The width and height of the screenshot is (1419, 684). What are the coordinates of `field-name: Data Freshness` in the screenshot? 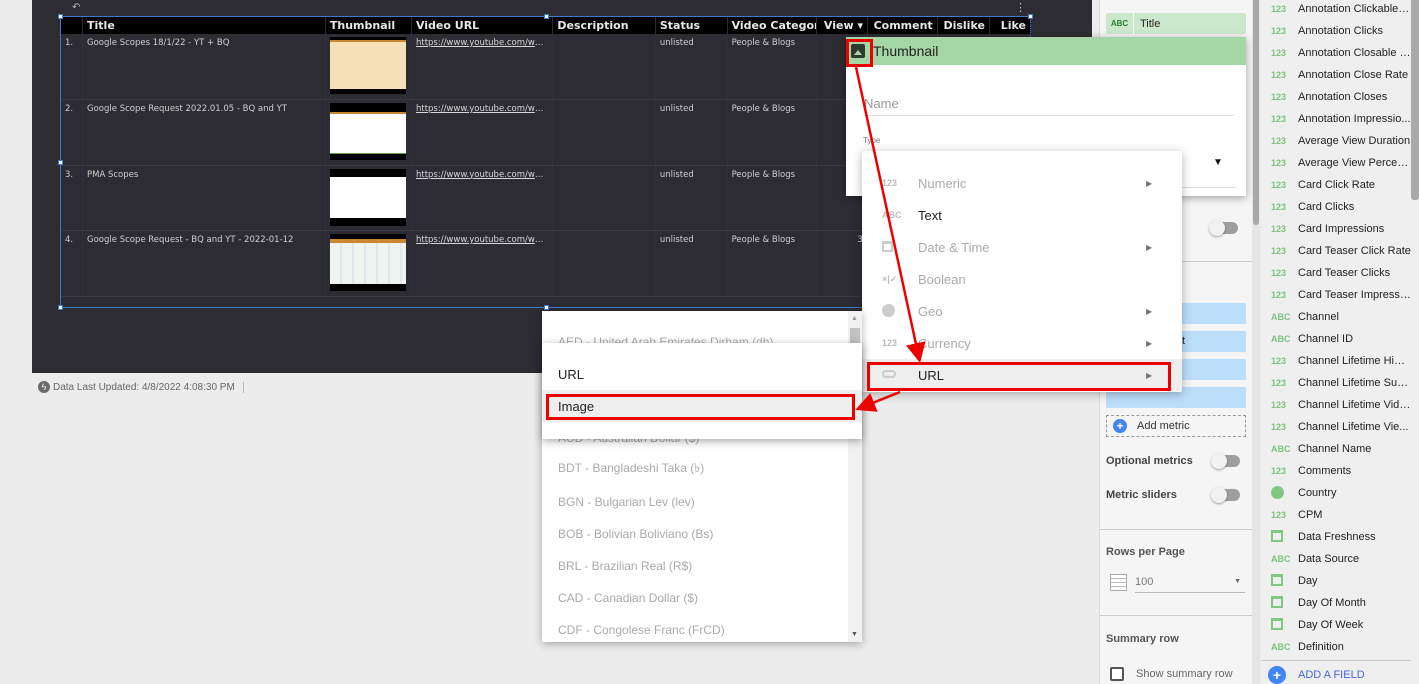 It's located at (1337, 537).